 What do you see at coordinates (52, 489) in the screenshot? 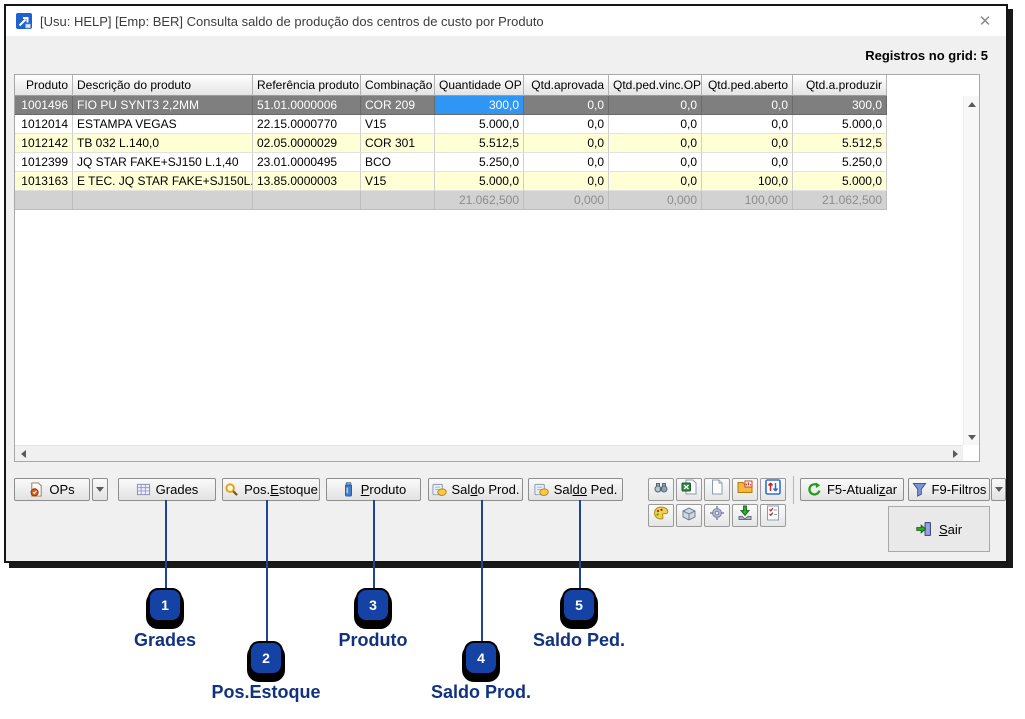
I see `ops-button: OPs` at bounding box center [52, 489].